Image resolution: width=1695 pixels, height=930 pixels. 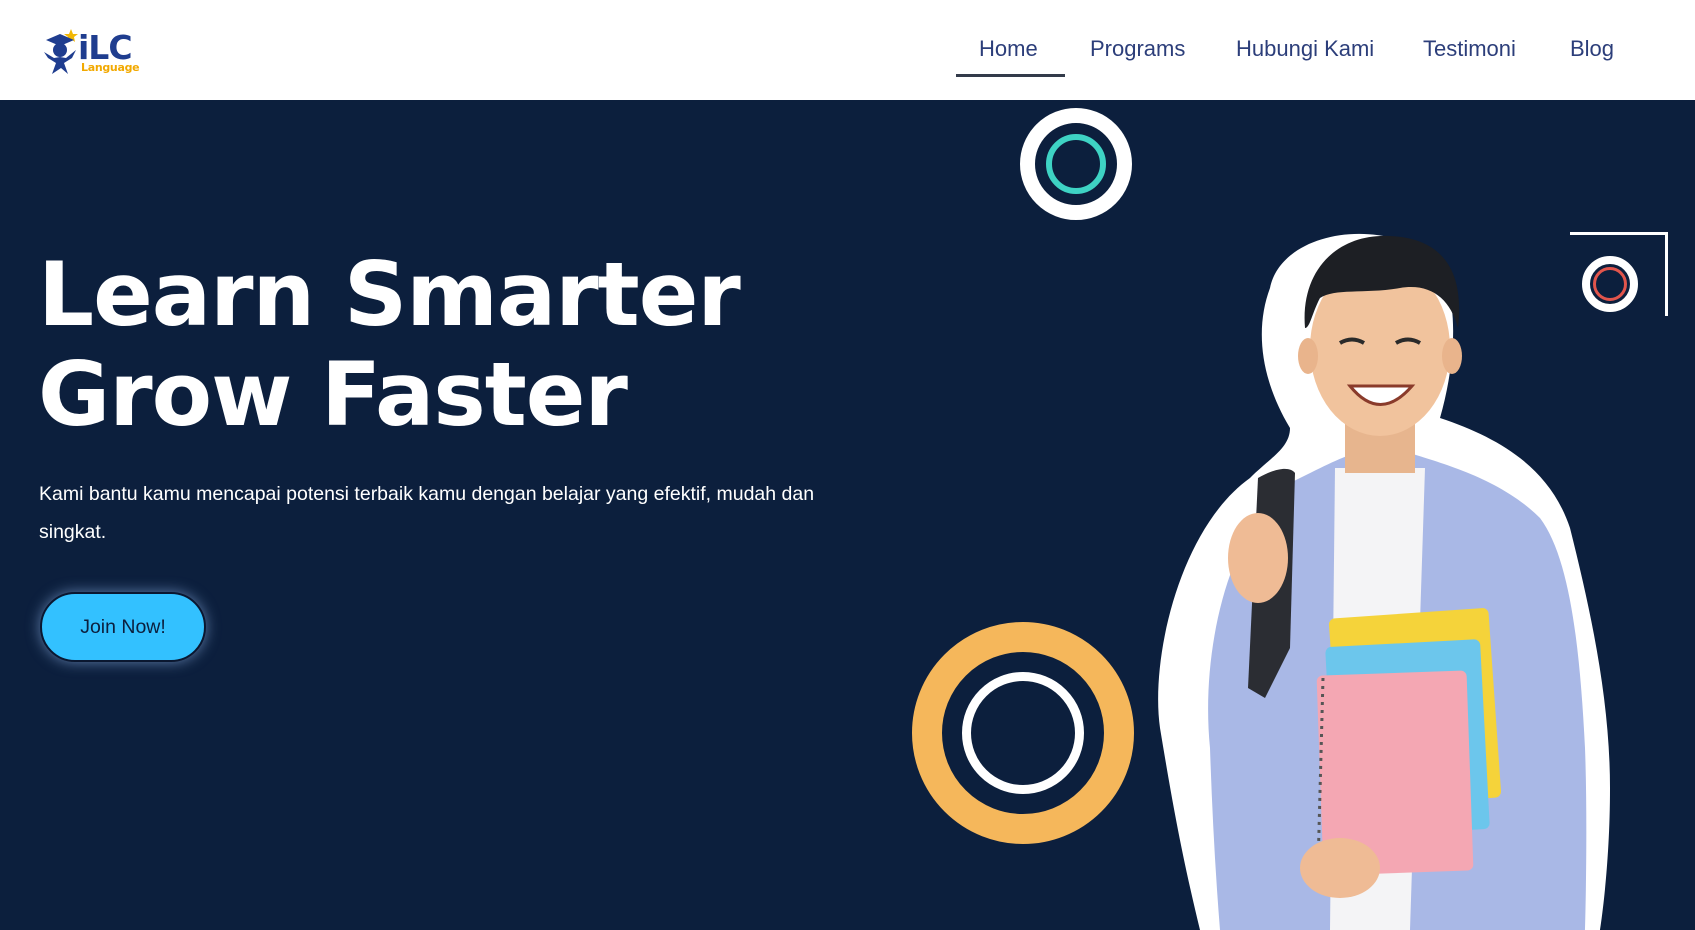 What do you see at coordinates (61, 51) in the screenshot?
I see `graduate-star-icon` at bounding box center [61, 51].